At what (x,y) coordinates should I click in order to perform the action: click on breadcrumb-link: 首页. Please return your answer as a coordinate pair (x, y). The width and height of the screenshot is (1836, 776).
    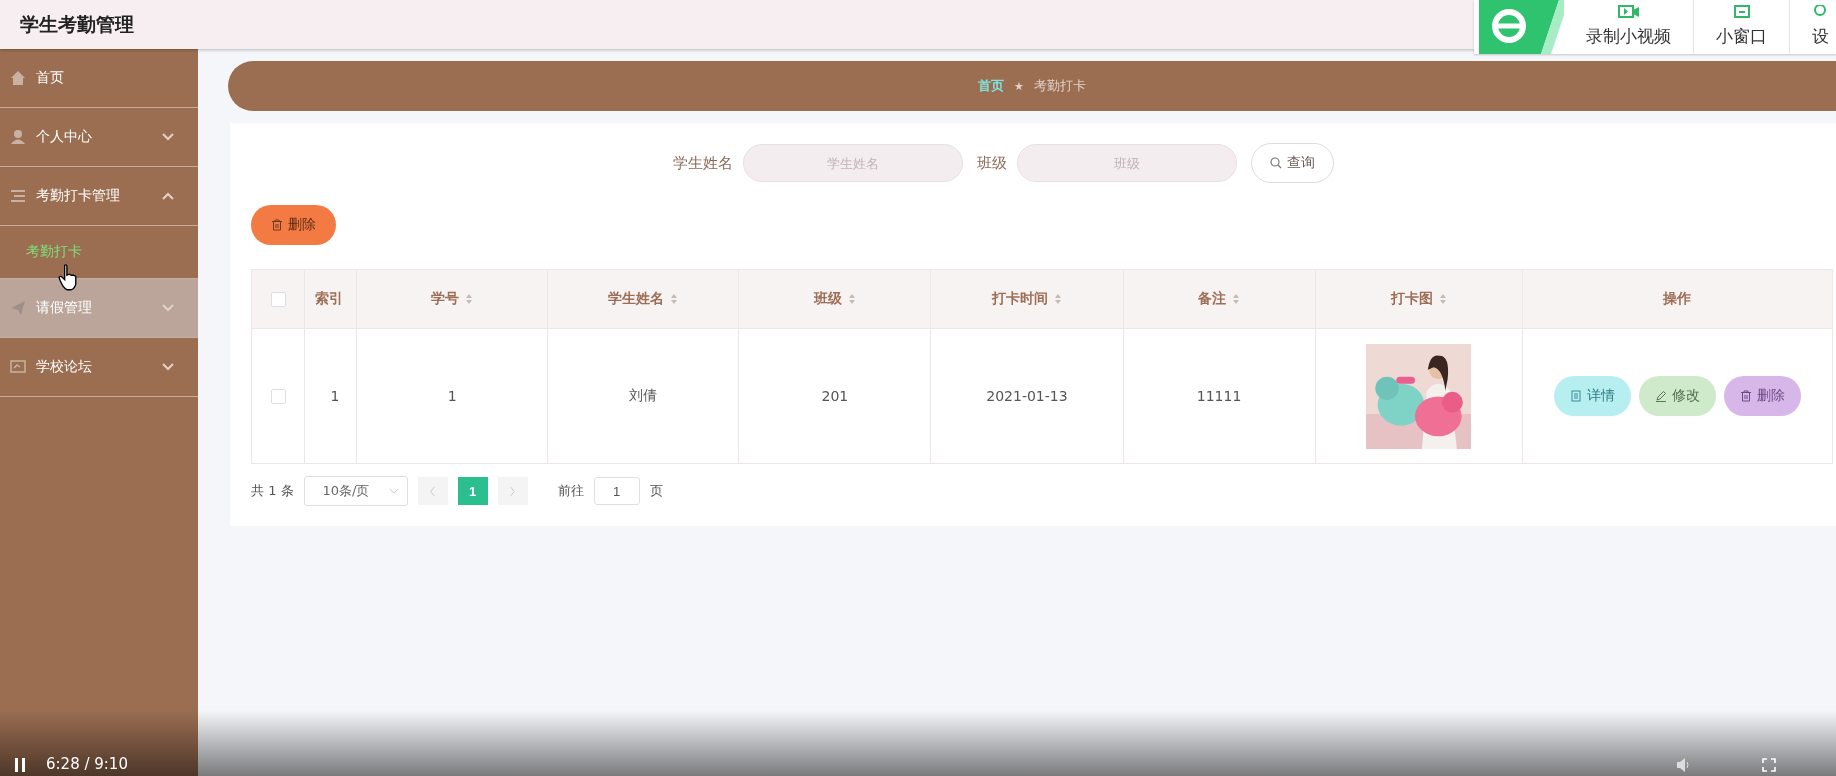
    Looking at the image, I should click on (991, 86).